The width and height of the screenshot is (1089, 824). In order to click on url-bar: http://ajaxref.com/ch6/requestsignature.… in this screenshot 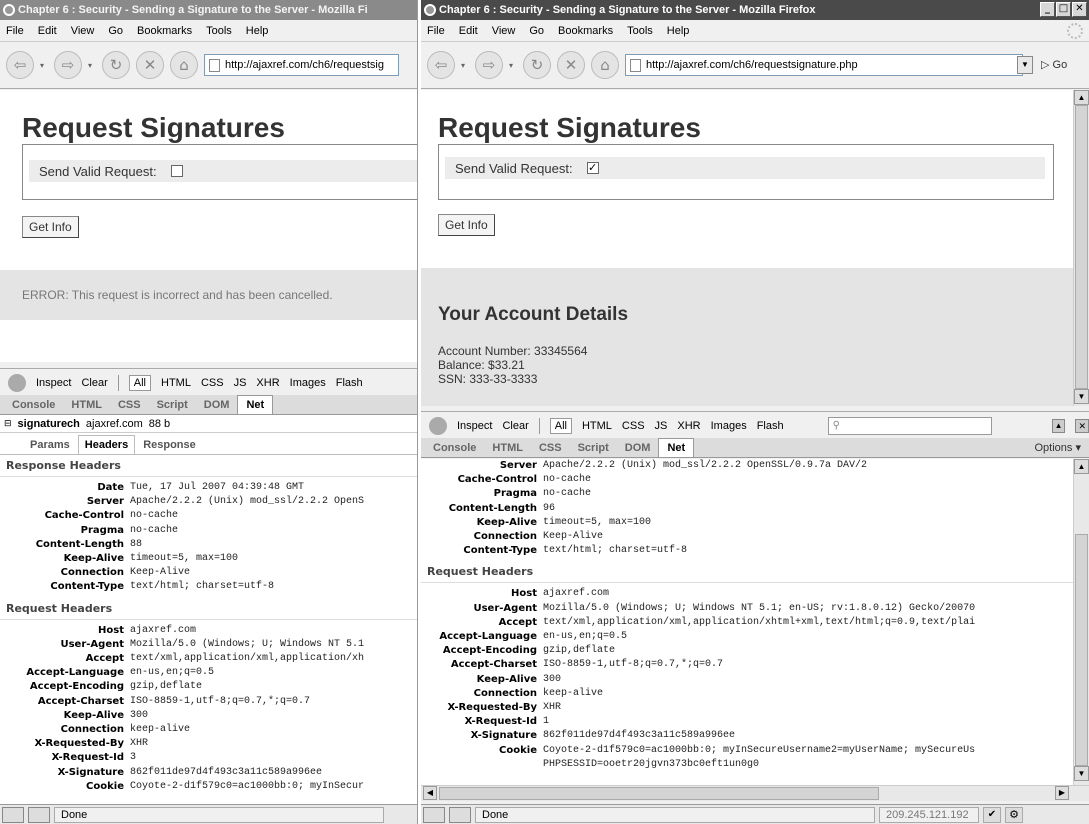, I will do `click(824, 65)`.